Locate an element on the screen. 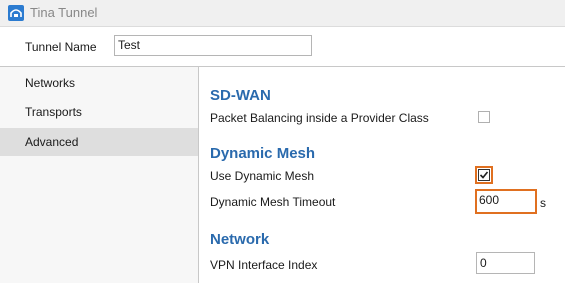 This screenshot has height=283, width=565. sidebar-item-advanced: Advanced is located at coordinates (99, 142).